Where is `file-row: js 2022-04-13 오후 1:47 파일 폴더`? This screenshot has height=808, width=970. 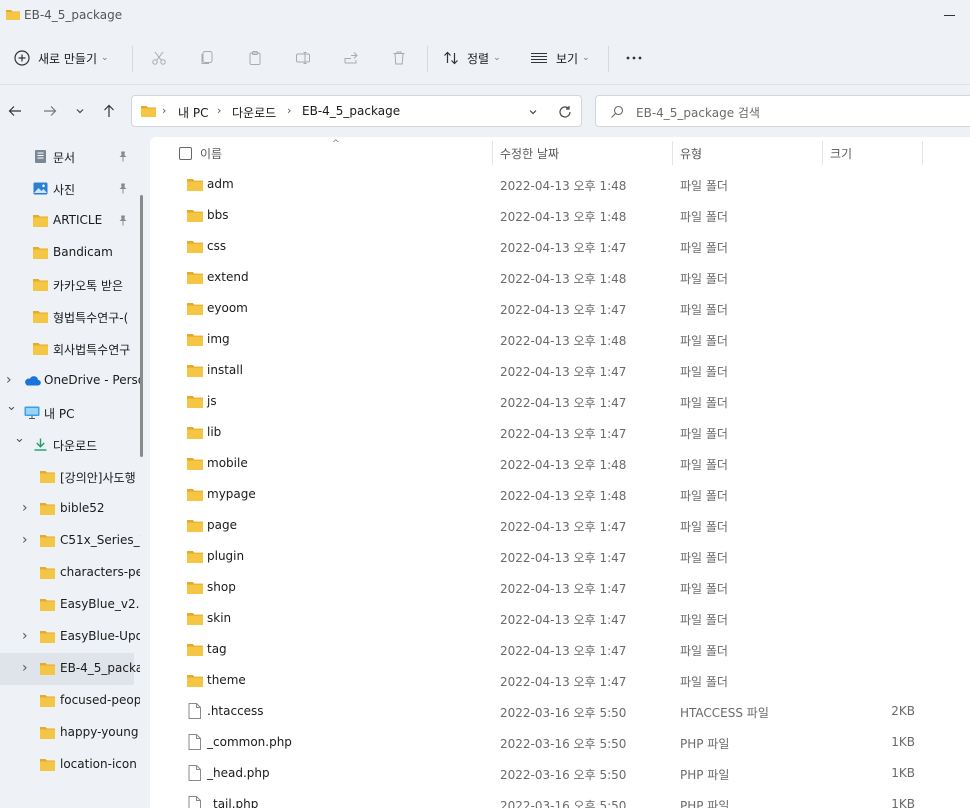 file-row: js 2022-04-13 오후 1:47 파일 폴더 is located at coordinates (560, 401).